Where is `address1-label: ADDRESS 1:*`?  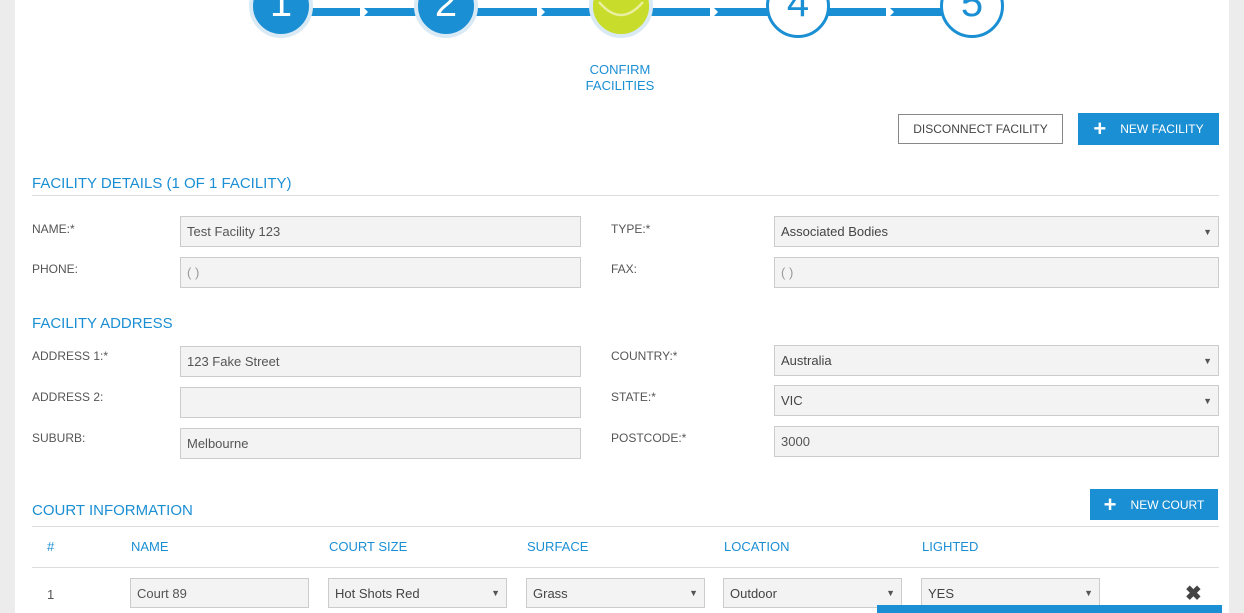 address1-label: ADDRESS 1:* is located at coordinates (70, 356).